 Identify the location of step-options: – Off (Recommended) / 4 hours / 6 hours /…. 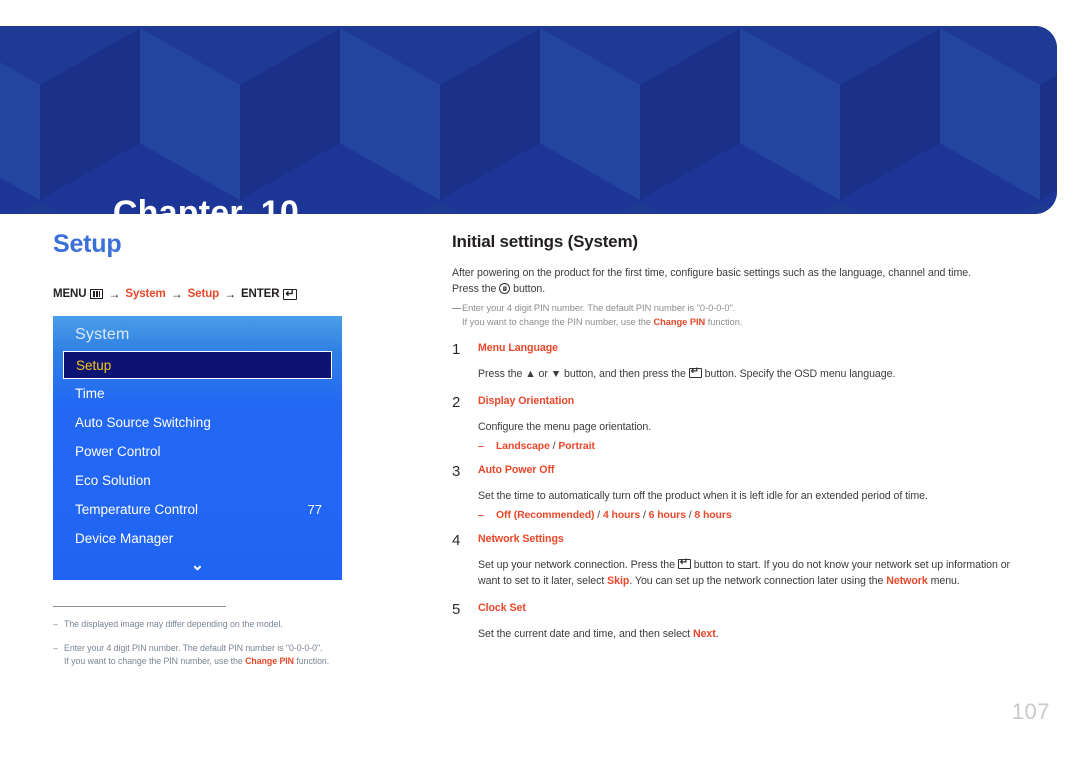
(749, 515).